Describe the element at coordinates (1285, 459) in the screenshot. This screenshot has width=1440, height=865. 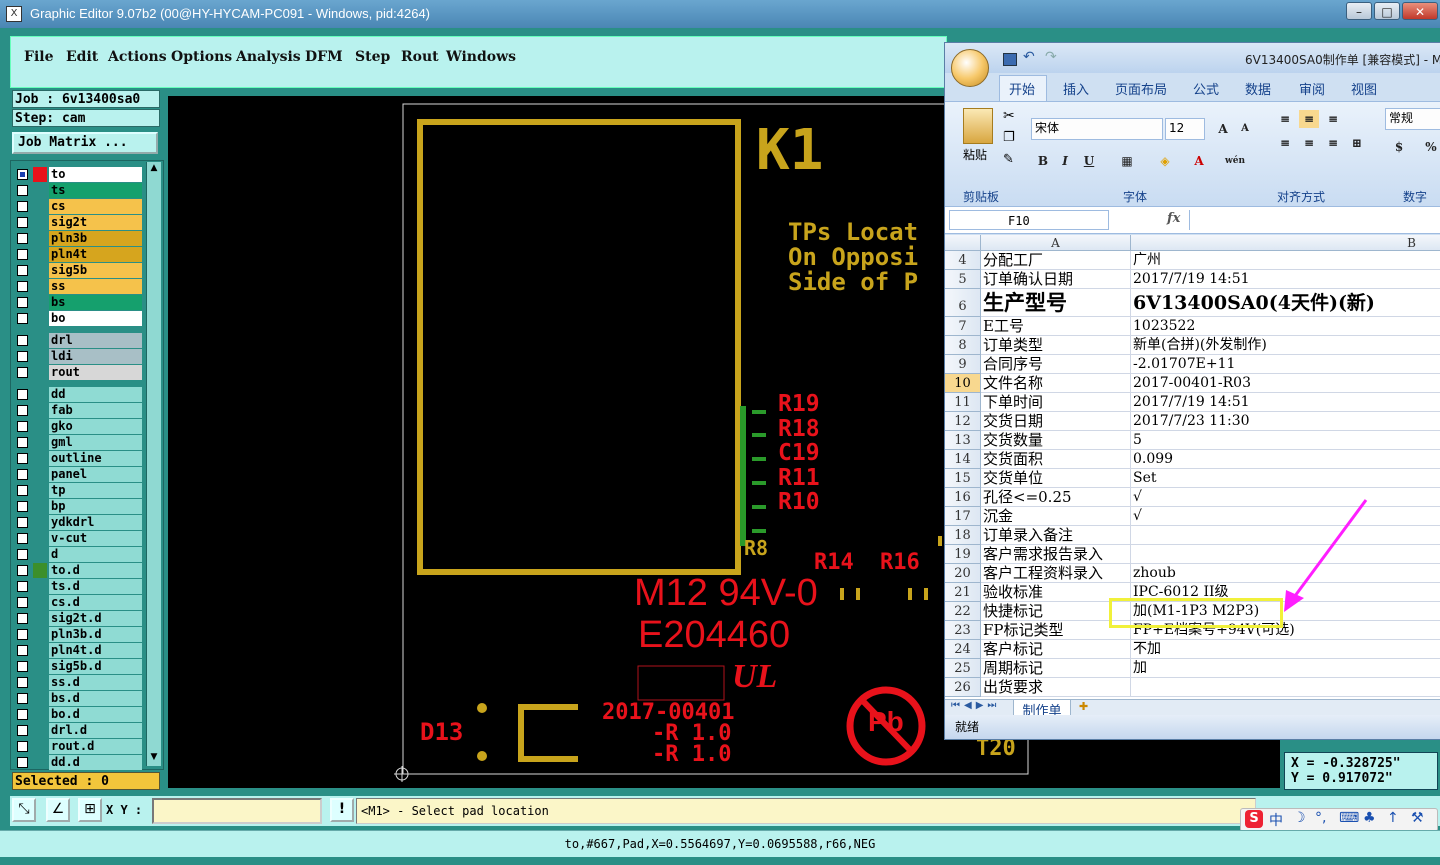
I see `cell-b: 0.099` at that location.